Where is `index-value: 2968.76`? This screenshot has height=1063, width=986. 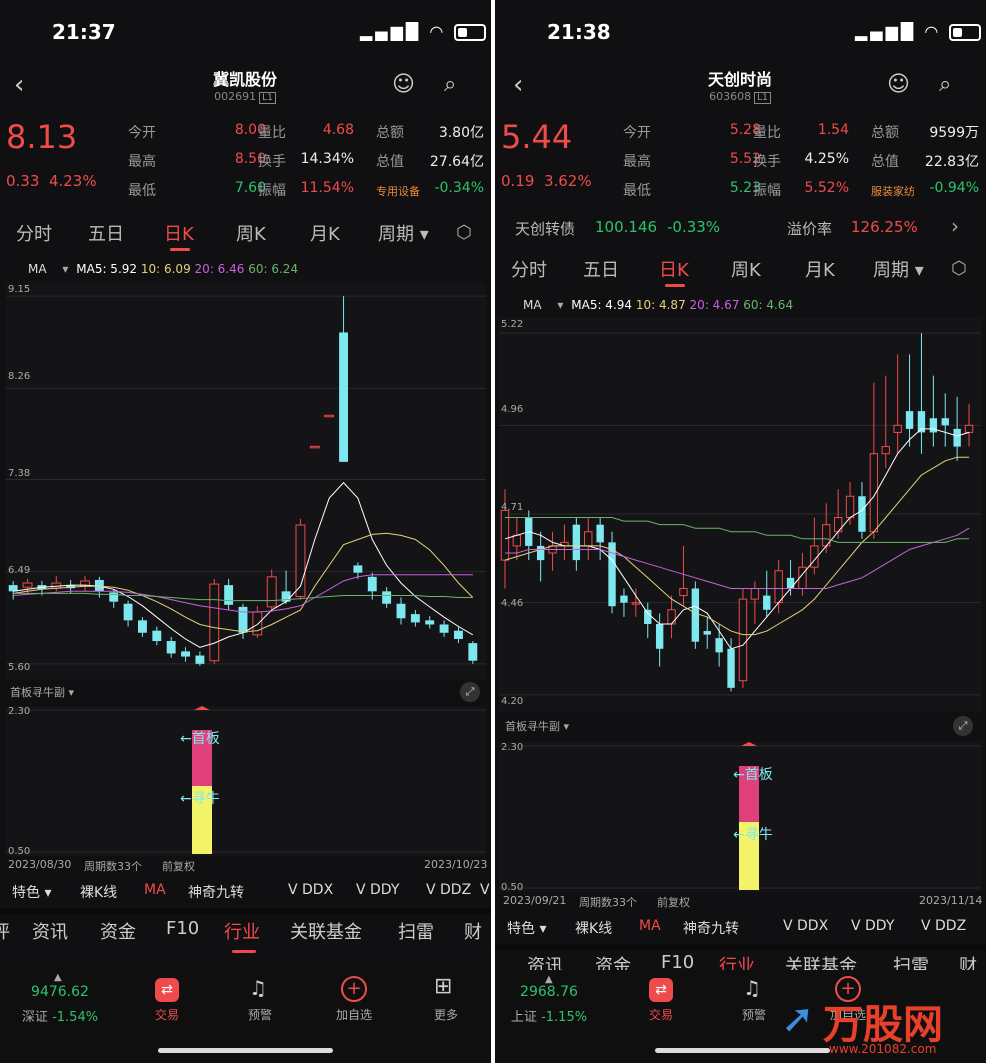 index-value: 2968.76 is located at coordinates (549, 992).